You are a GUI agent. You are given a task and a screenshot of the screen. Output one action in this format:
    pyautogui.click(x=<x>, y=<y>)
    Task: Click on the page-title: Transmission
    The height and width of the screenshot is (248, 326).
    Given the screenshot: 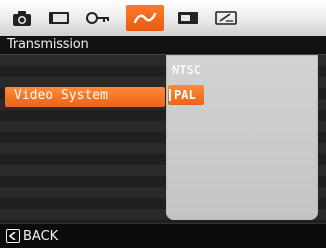 What is the action you would take?
    pyautogui.click(x=48, y=44)
    